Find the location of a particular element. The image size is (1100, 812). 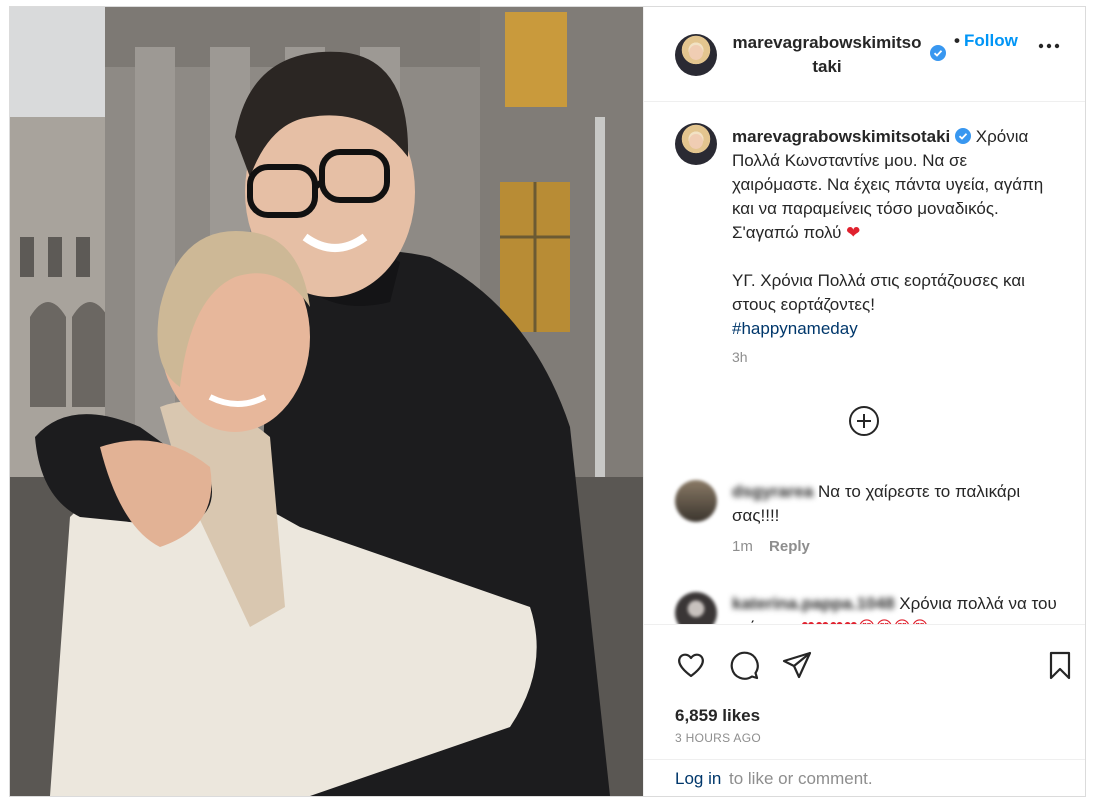

caption-username: marevagrabowskimitsotaki is located at coordinates (841, 136).